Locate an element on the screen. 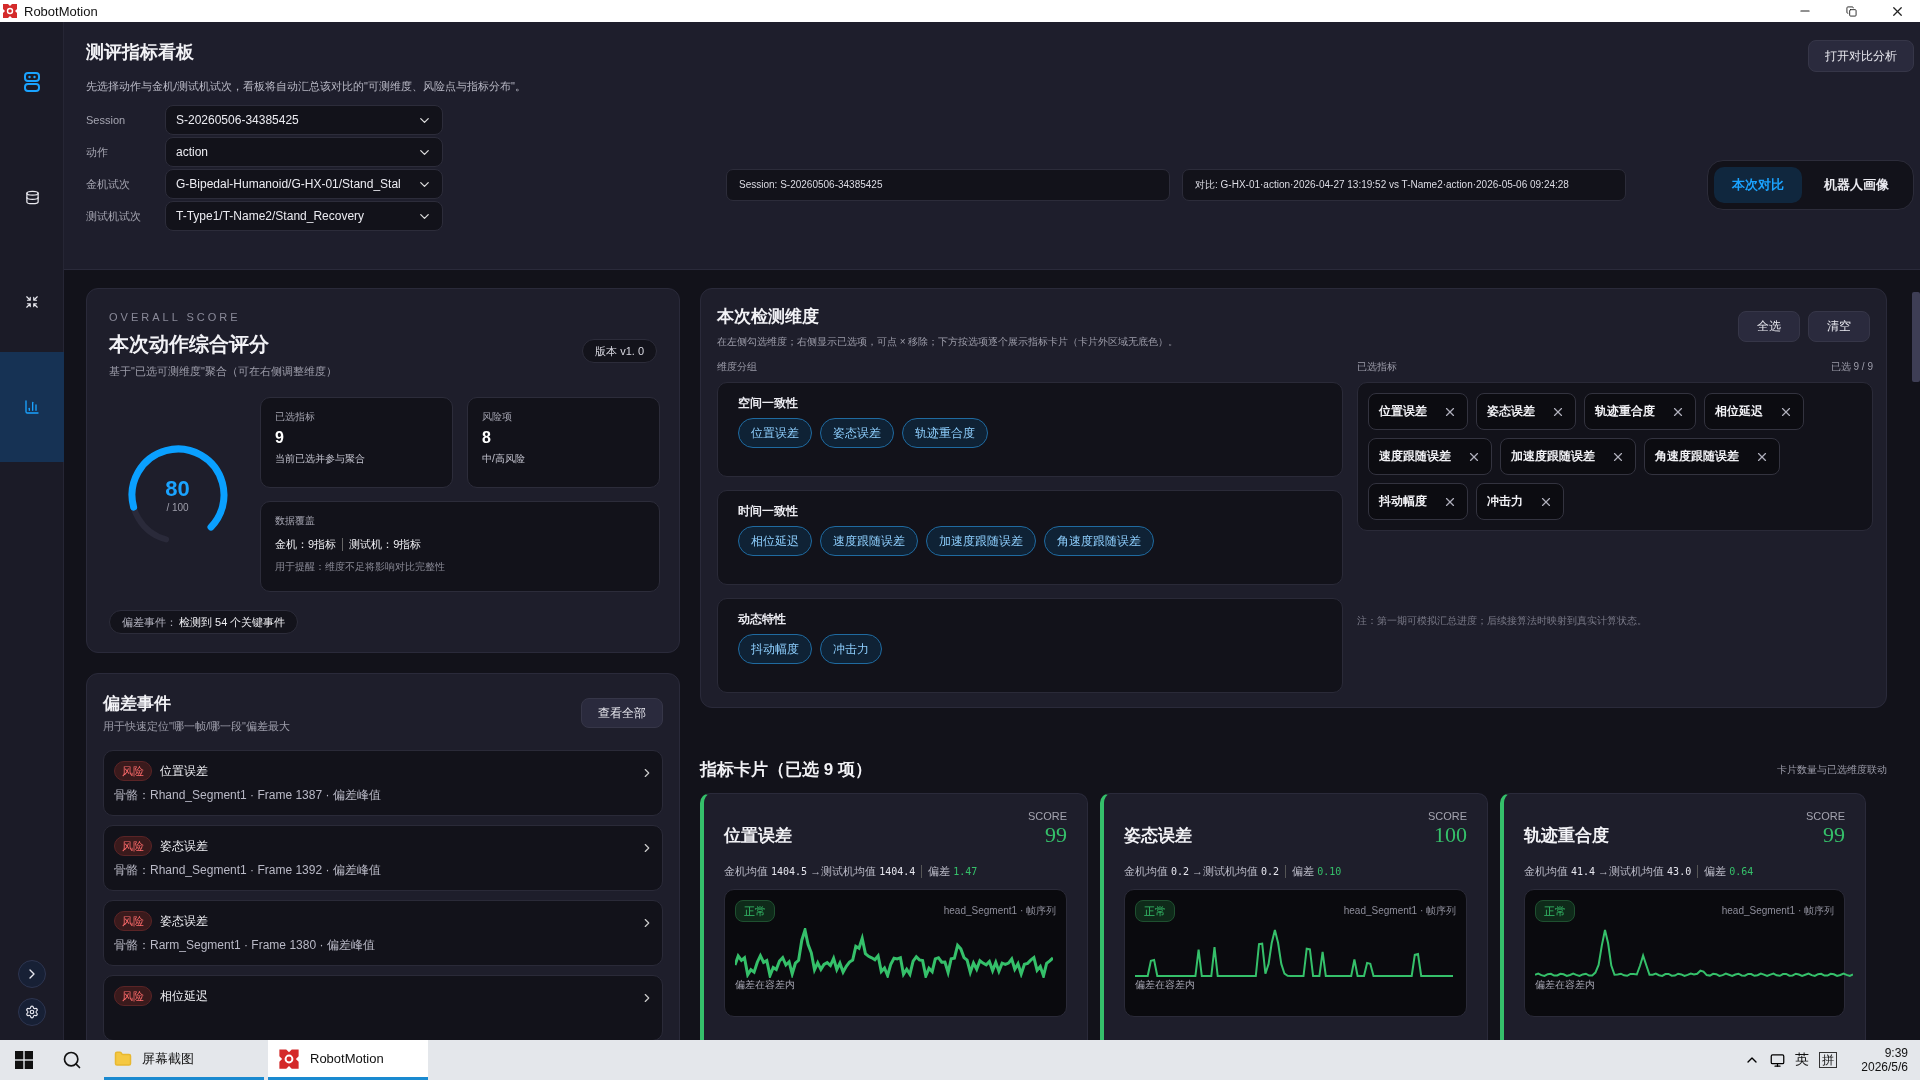  dimension-chip: 姿态误差 is located at coordinates (857, 433).